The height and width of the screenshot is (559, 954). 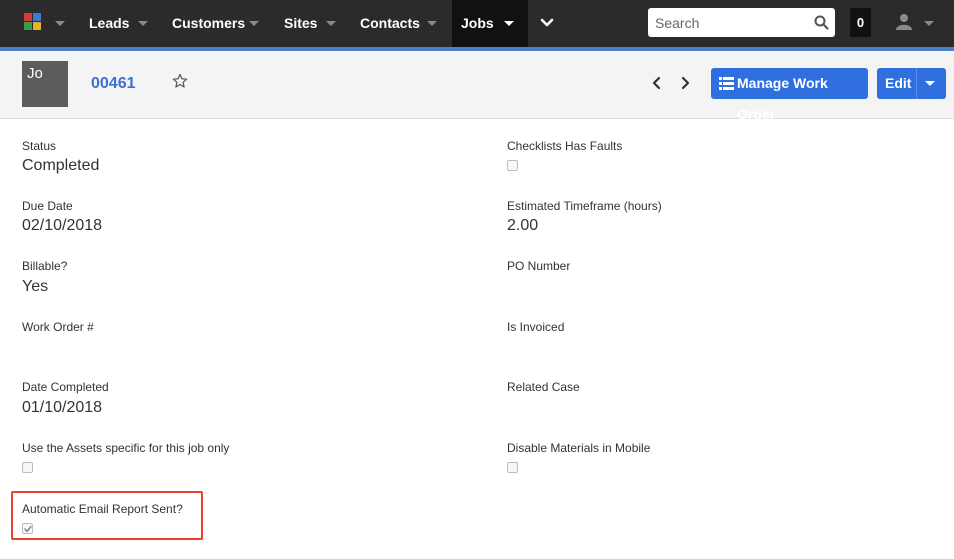 What do you see at coordinates (390, 23) in the screenshot?
I see `nav-item-contacts: Contacts` at bounding box center [390, 23].